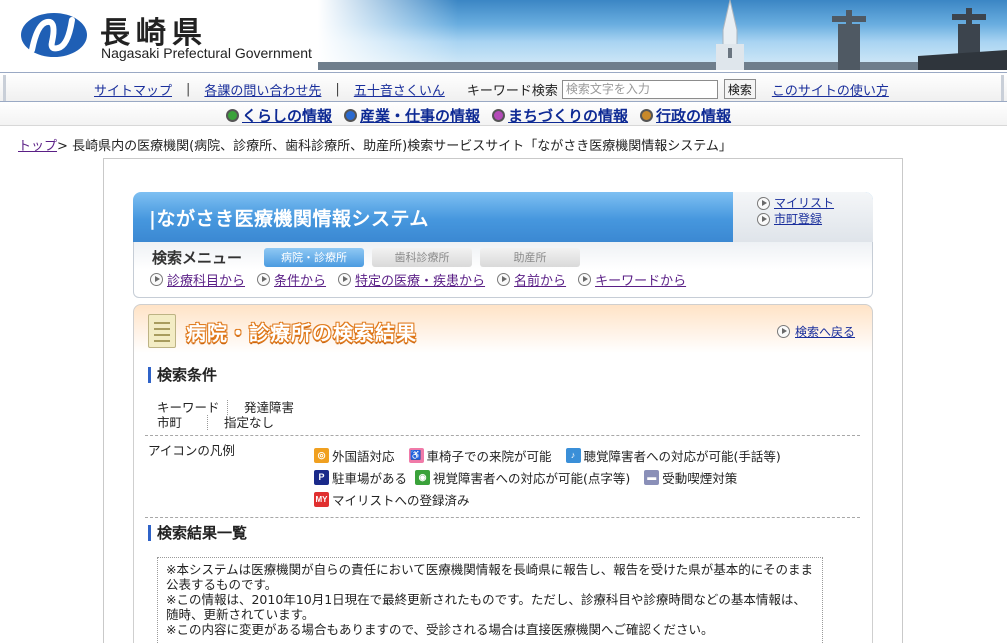 The image size is (1007, 643). Describe the element at coordinates (37, 146) in the screenshot. I see `breadcrumb-home-link: トップ` at that location.